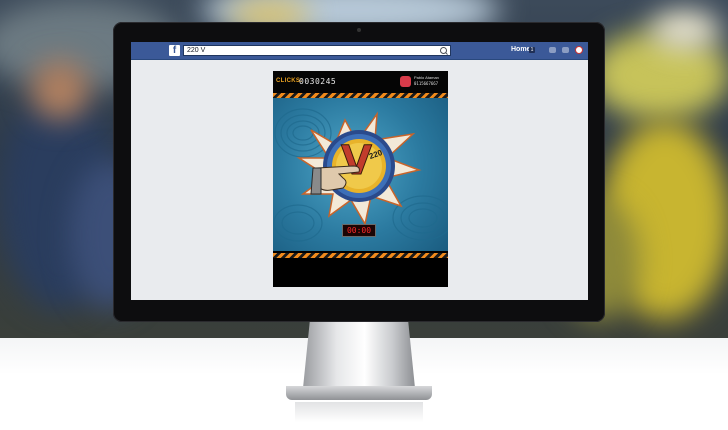  What do you see at coordinates (565, 50) in the screenshot?
I see `messages-icon` at bounding box center [565, 50].